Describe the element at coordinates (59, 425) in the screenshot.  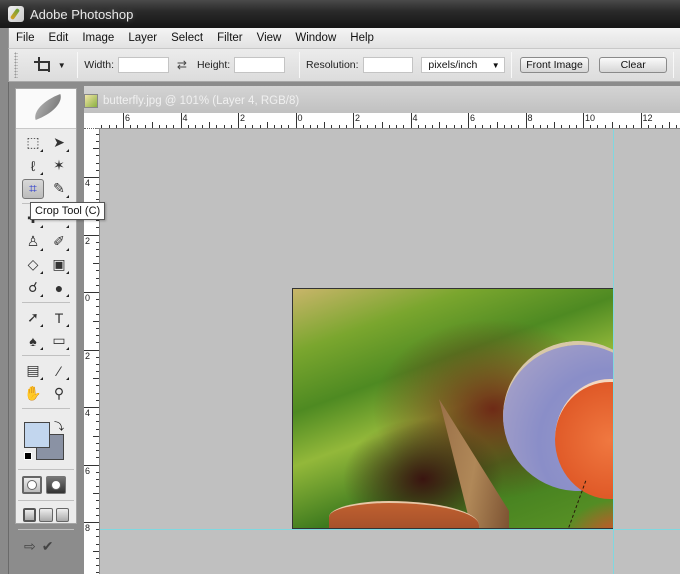
I see `swap-colors-icon: ⤵` at that location.